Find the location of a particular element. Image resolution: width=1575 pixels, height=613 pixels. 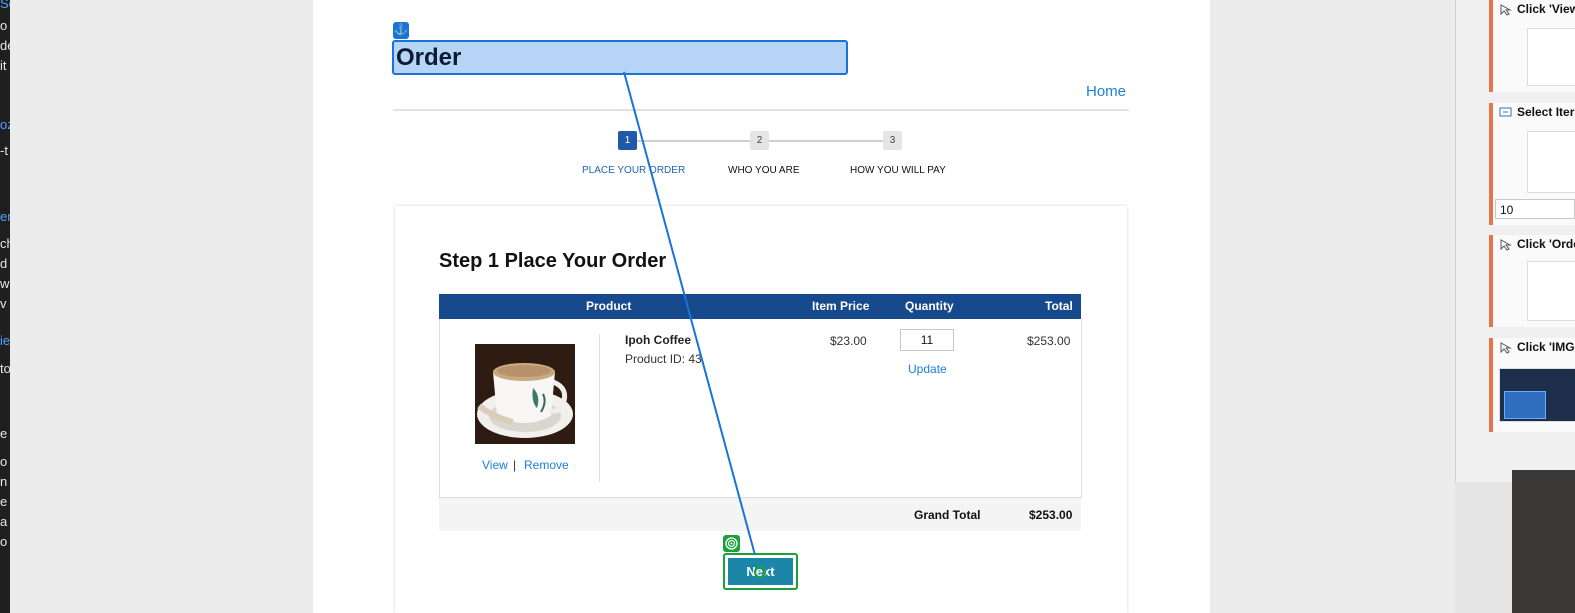

step-3-label: HOW YOU WILL PAY is located at coordinates (898, 170).